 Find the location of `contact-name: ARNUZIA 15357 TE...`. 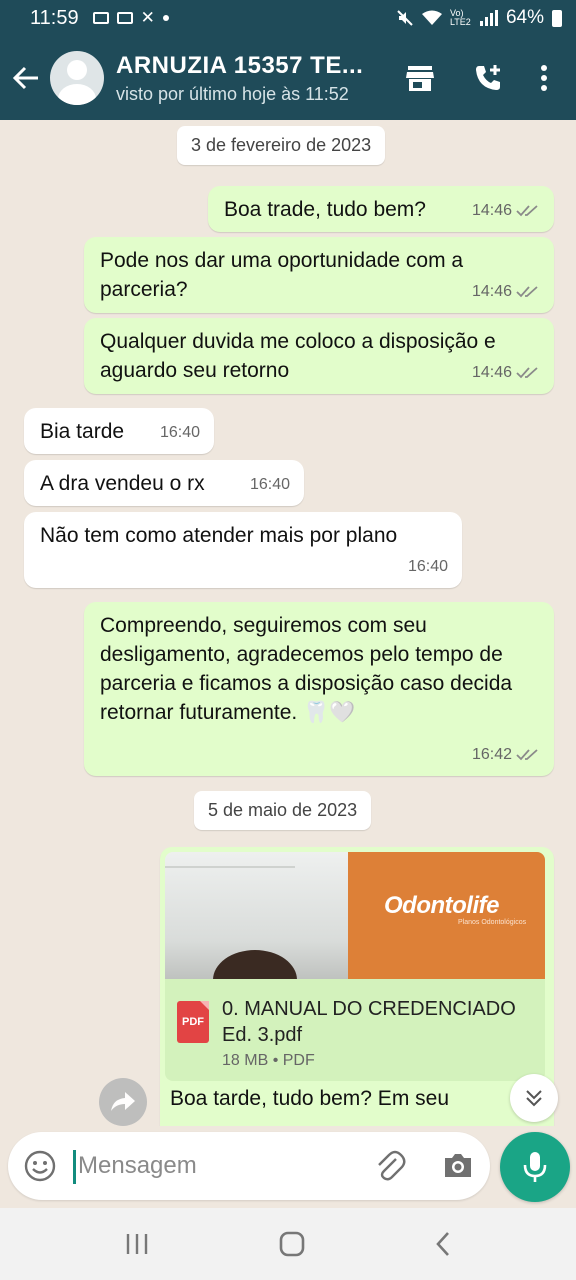

contact-name: ARNUZIA 15357 TE... is located at coordinates (240, 65).